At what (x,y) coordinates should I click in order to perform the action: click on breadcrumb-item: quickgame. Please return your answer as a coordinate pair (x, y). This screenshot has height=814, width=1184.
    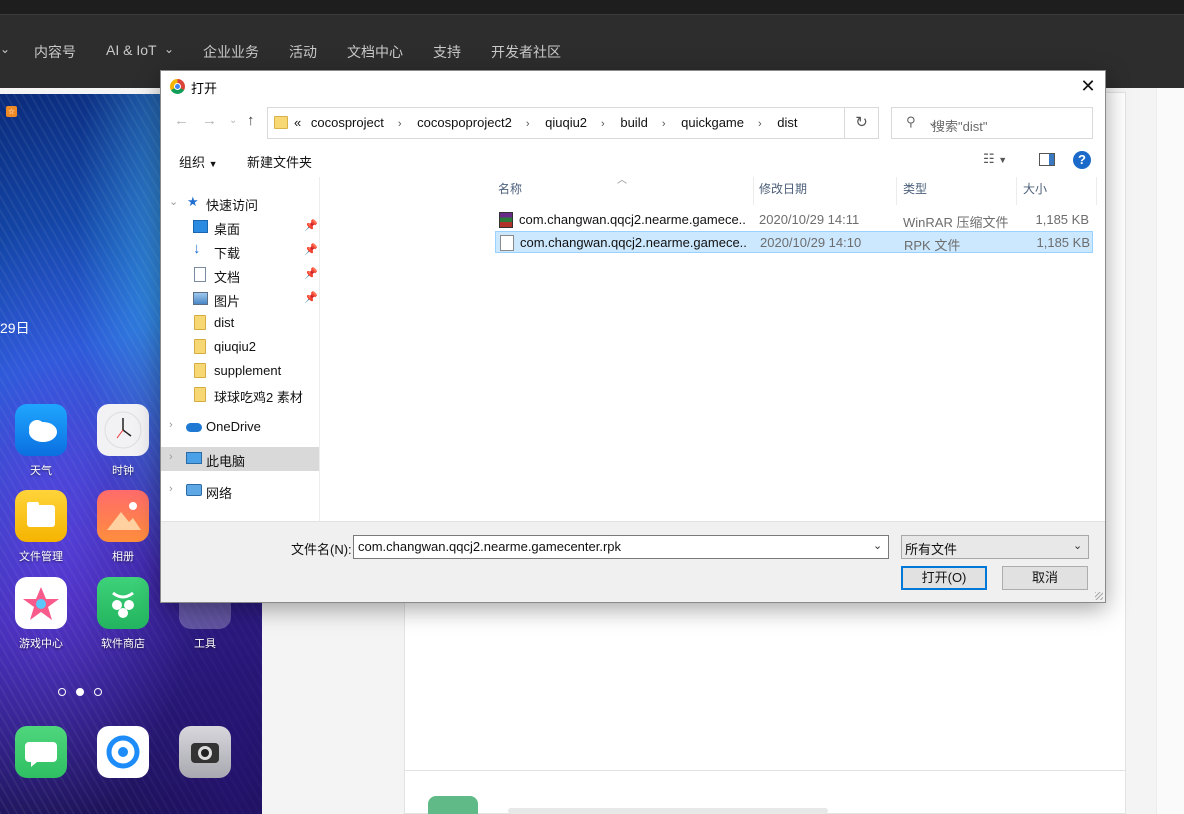
    Looking at the image, I should click on (712, 122).